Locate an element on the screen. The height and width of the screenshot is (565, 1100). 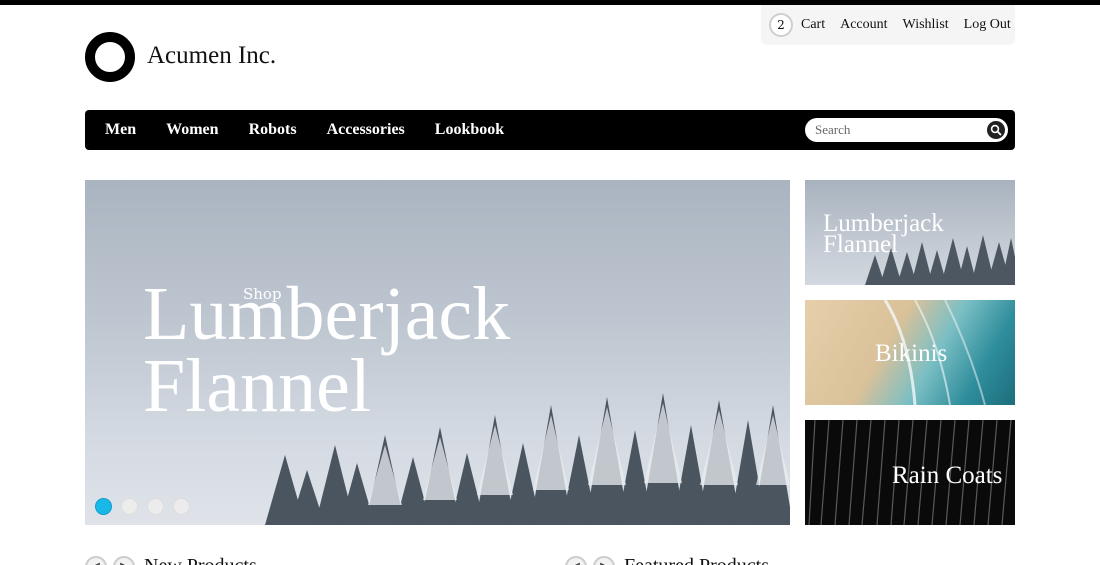
nav-items: Men Women Robots Accessories Lookbook is located at coordinates (319, 130).